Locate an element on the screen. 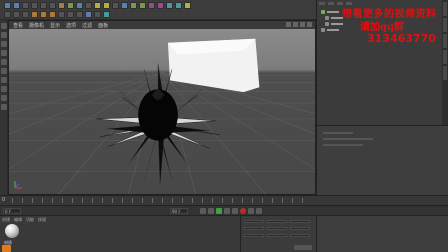 This screenshot has width=448, height=252. pan-icon is located at coordinates (288, 24).